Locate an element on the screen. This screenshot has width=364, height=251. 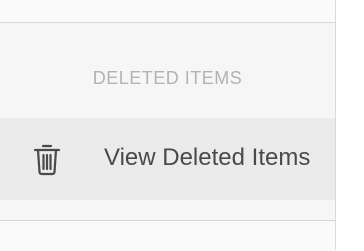
bottom-divider is located at coordinates (167, 235).